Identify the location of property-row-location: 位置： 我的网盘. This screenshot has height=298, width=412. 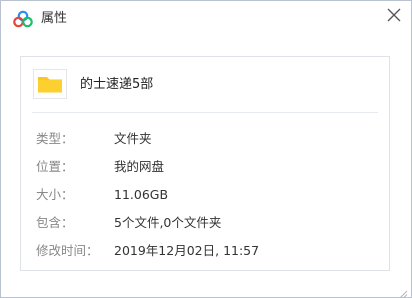
(205, 167).